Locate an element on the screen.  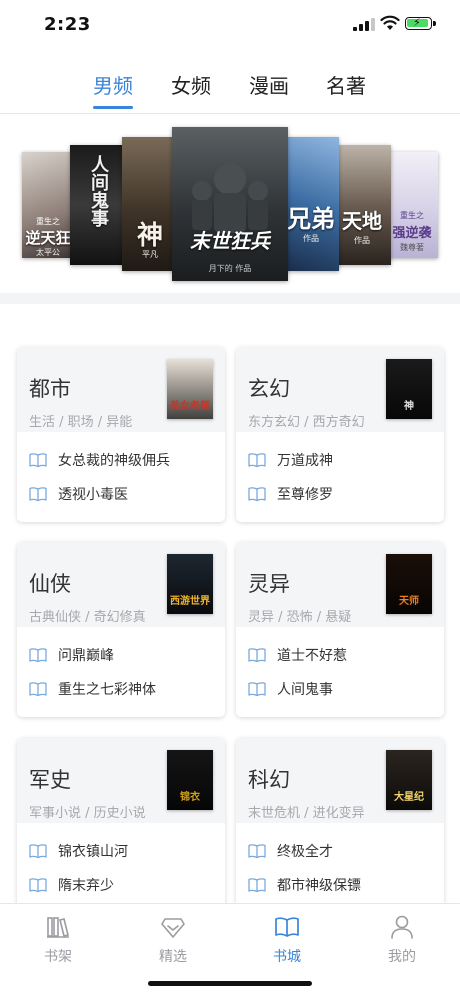
category-cover-thumbnail: 大星纪 is located at coordinates (409, 780).